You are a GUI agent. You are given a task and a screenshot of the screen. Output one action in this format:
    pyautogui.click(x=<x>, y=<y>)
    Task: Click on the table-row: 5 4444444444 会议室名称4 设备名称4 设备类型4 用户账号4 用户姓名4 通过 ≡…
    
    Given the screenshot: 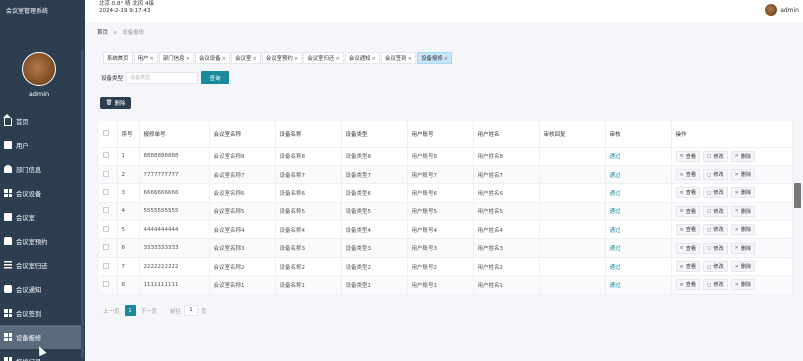 What is the action you would take?
    pyautogui.click(x=446, y=230)
    